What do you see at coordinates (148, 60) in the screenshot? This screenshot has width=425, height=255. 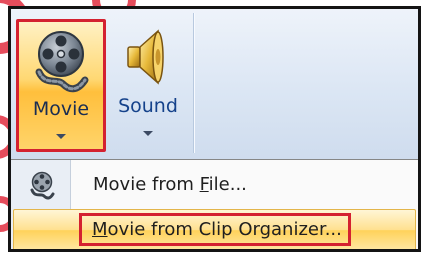 I see `speaker-icon` at bounding box center [148, 60].